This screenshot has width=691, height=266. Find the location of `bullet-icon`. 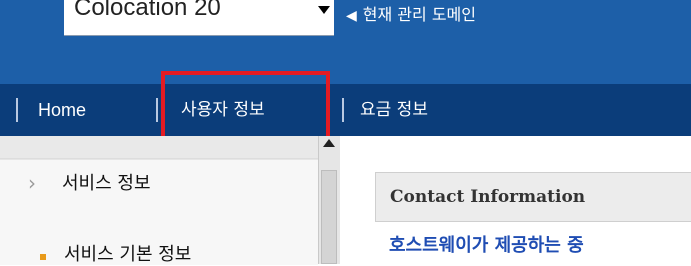

bullet-icon is located at coordinates (43, 257).